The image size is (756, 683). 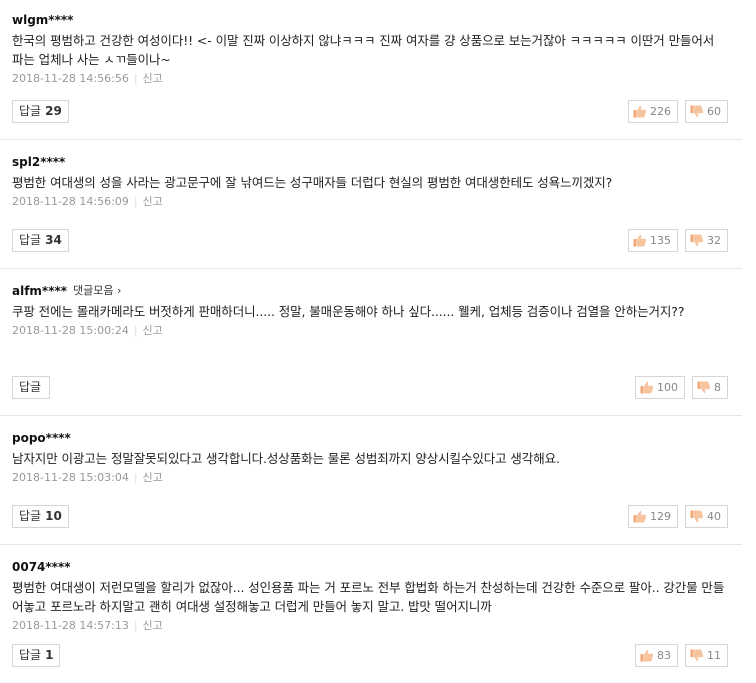 I want to click on like-count: 129, so click(x=660, y=516).